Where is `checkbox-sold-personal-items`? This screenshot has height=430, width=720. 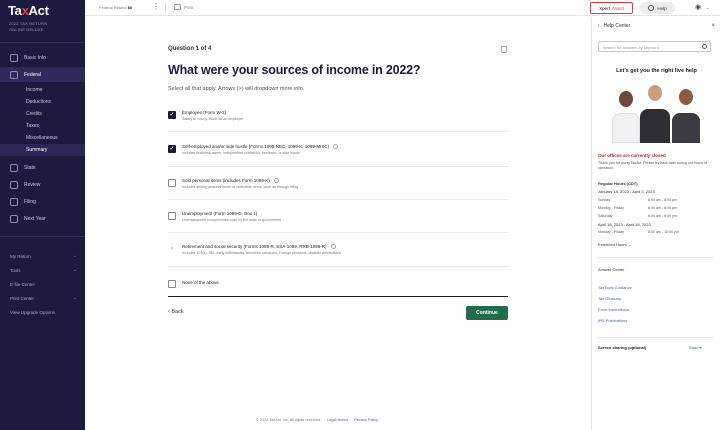 checkbox-sold-personal-items is located at coordinates (172, 183).